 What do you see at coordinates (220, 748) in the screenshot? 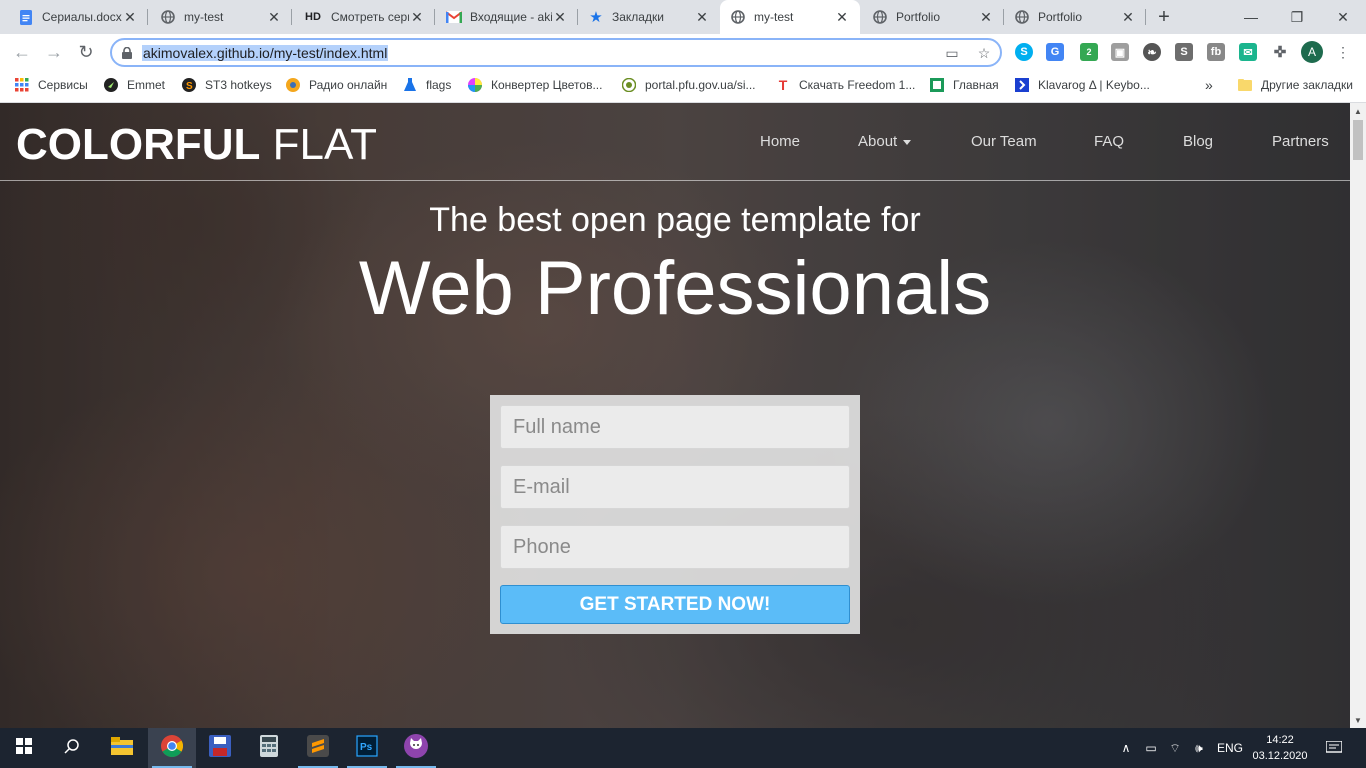
I see `taskbar-save-app` at bounding box center [220, 748].